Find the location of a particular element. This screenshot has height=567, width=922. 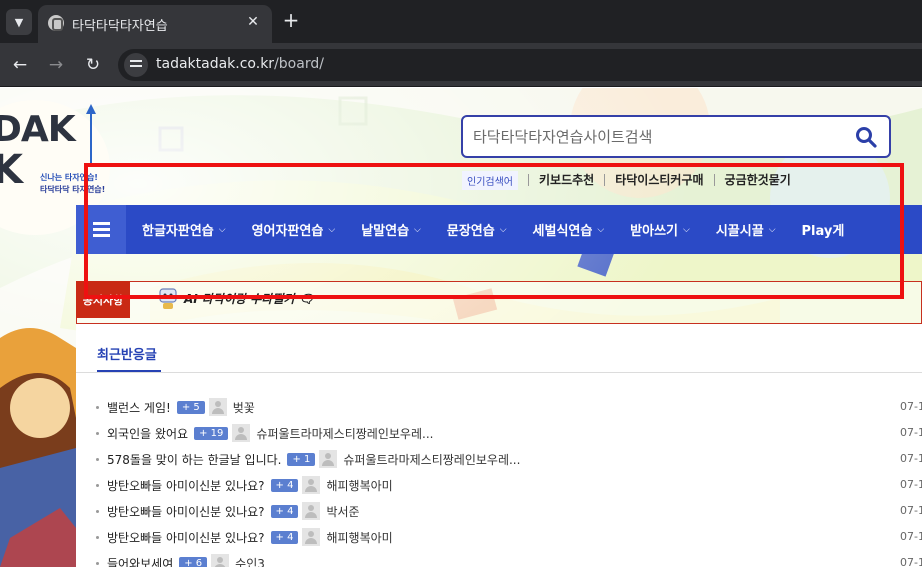

mascot-icon is located at coordinates (168, 298).